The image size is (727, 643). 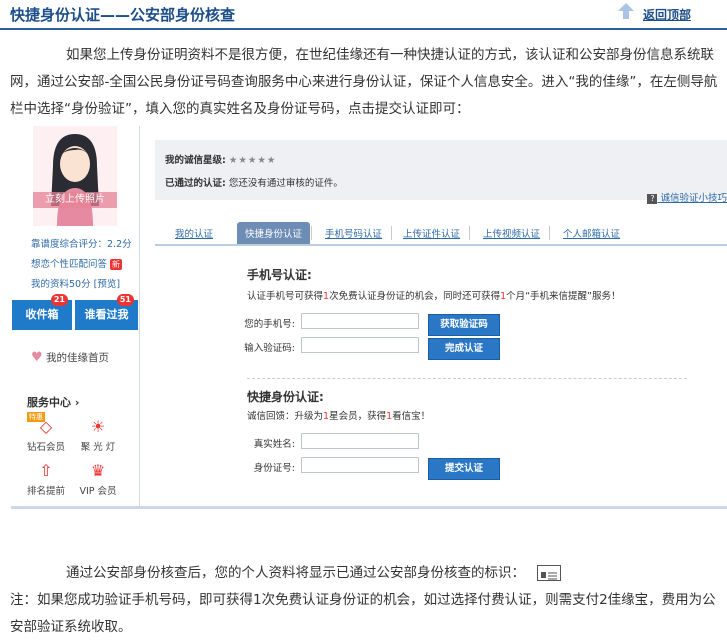 I want to click on quick-id-section-desc: 诚信回馈：升级为1星会员，获得1看信宝！, so click(x=338, y=415).